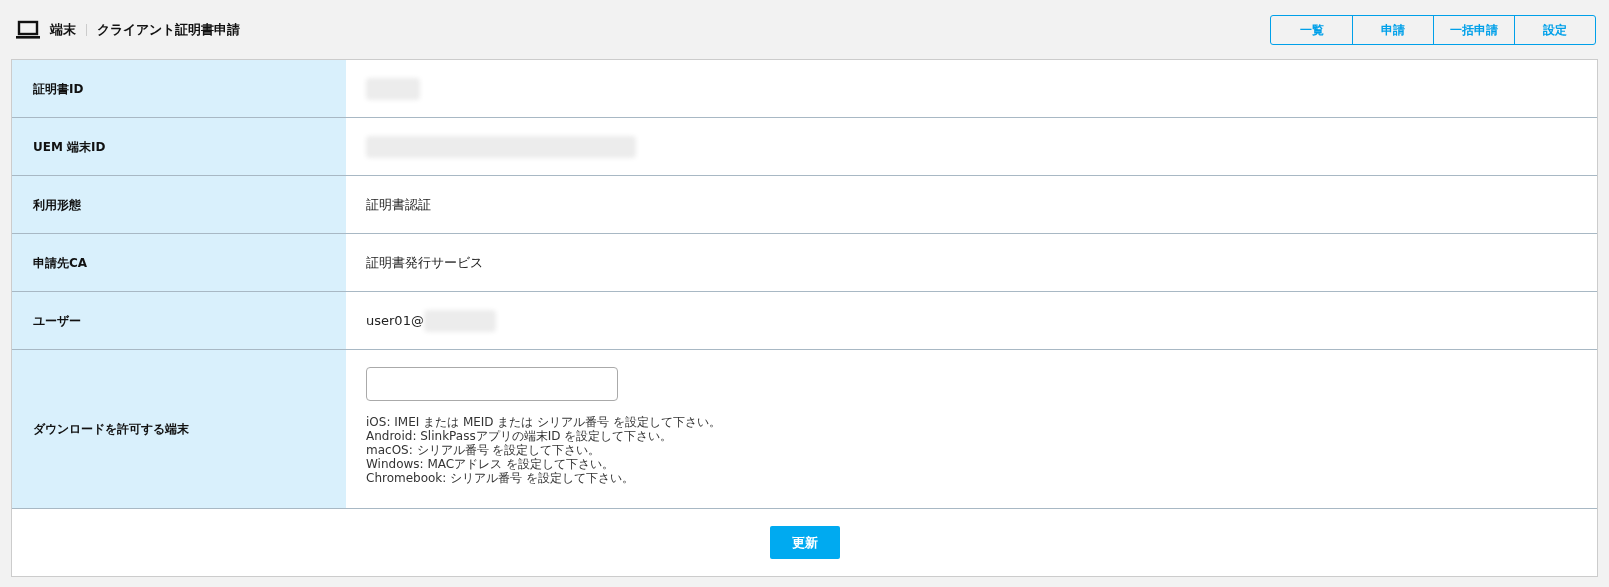  I want to click on field-label: ユーザー, so click(179, 320).